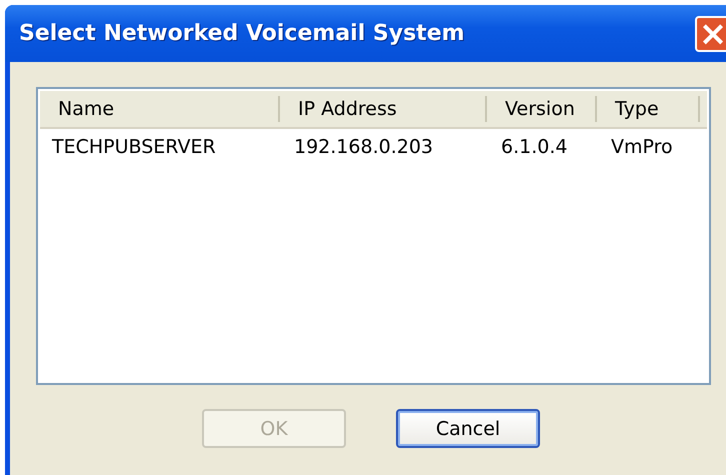 Image resolution: width=726 pixels, height=475 pixels. I want to click on column-header: IP Address, so click(383, 109).